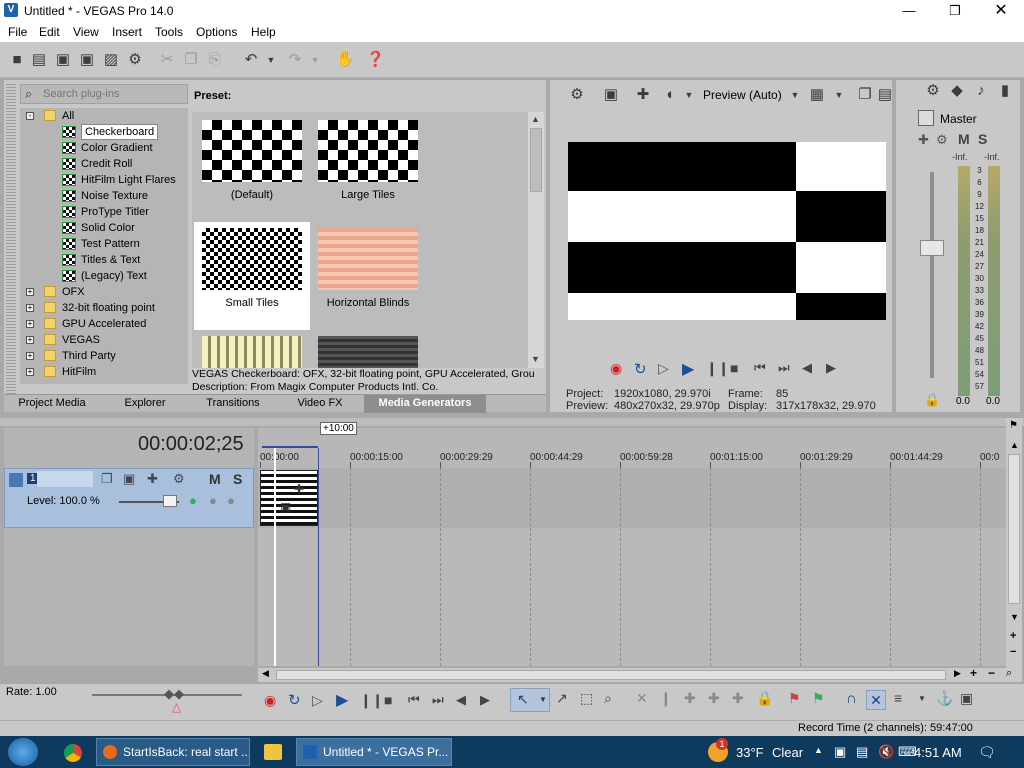 This screenshot has height=768, width=1024. Describe the element at coordinates (714, 698) in the screenshot. I see `trim-end-icon: ✚` at that location.